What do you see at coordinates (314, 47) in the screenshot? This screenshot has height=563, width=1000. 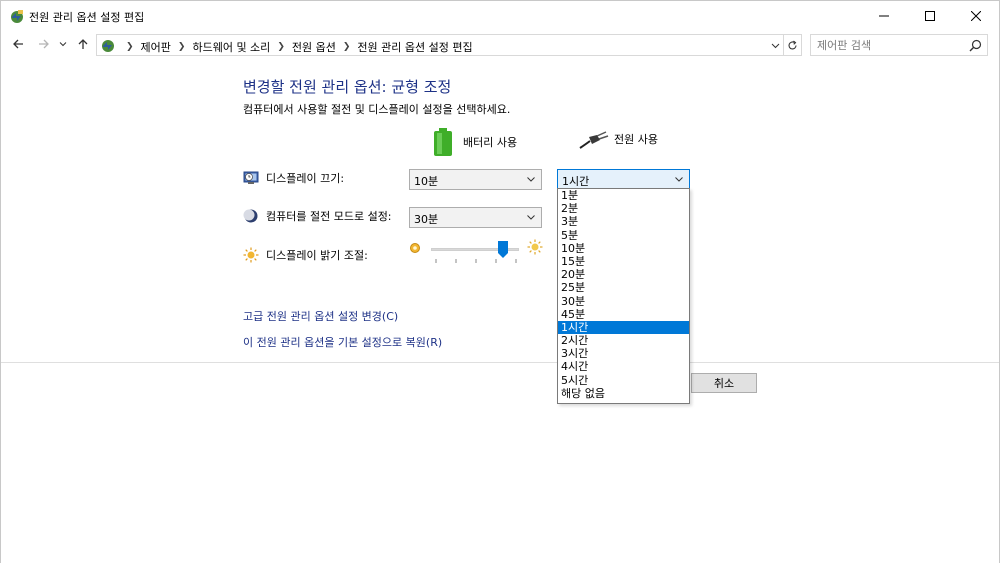 I see `breadcrumb-power-options: 전원 옵션` at bounding box center [314, 47].